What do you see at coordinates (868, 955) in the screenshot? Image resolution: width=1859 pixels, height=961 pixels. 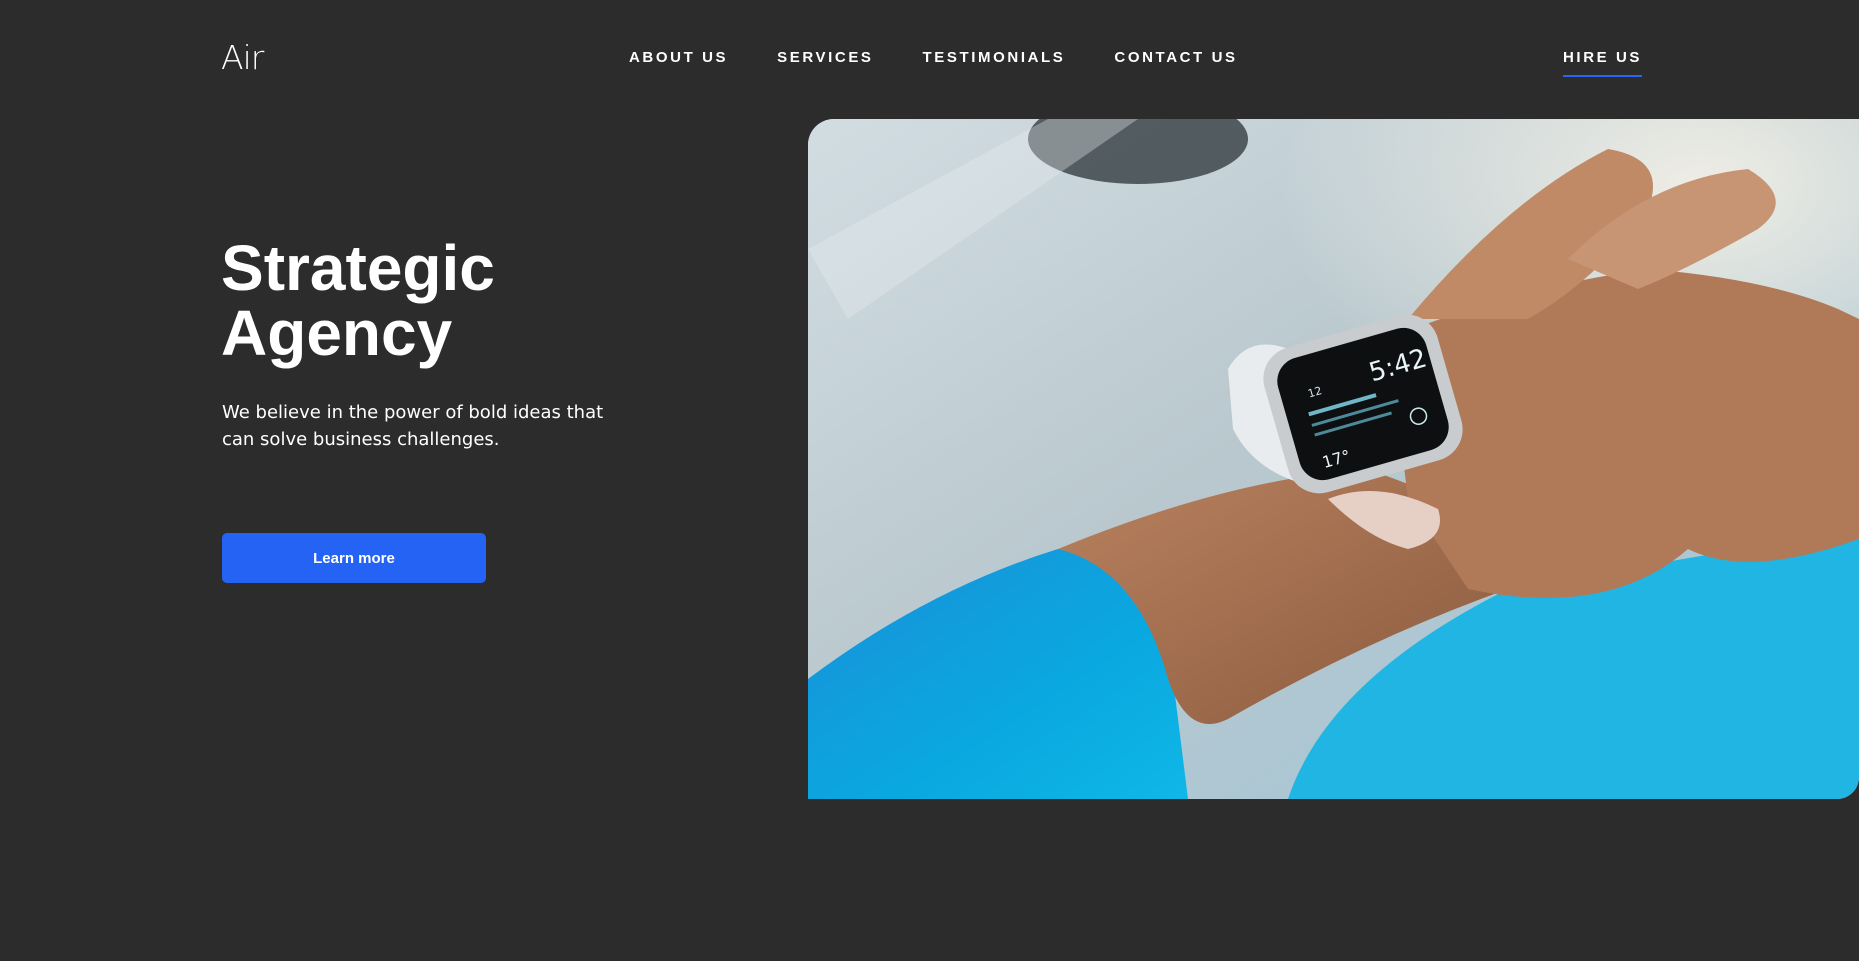 I see `next-section-heading-peek` at bounding box center [868, 955].